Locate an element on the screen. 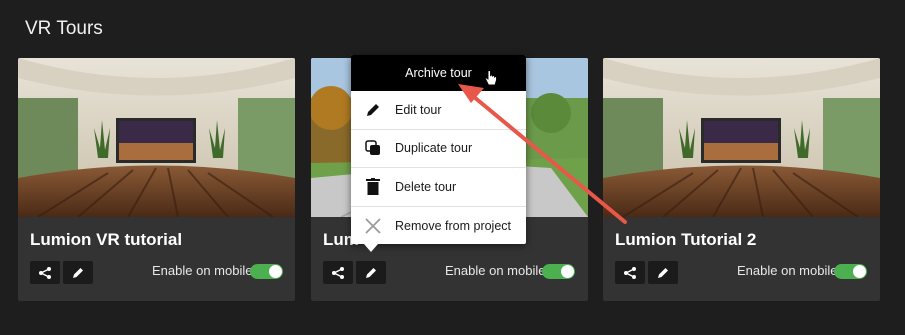 The height and width of the screenshot is (335, 905). menu-item-remove-from-project: Remove from project is located at coordinates (438, 226).